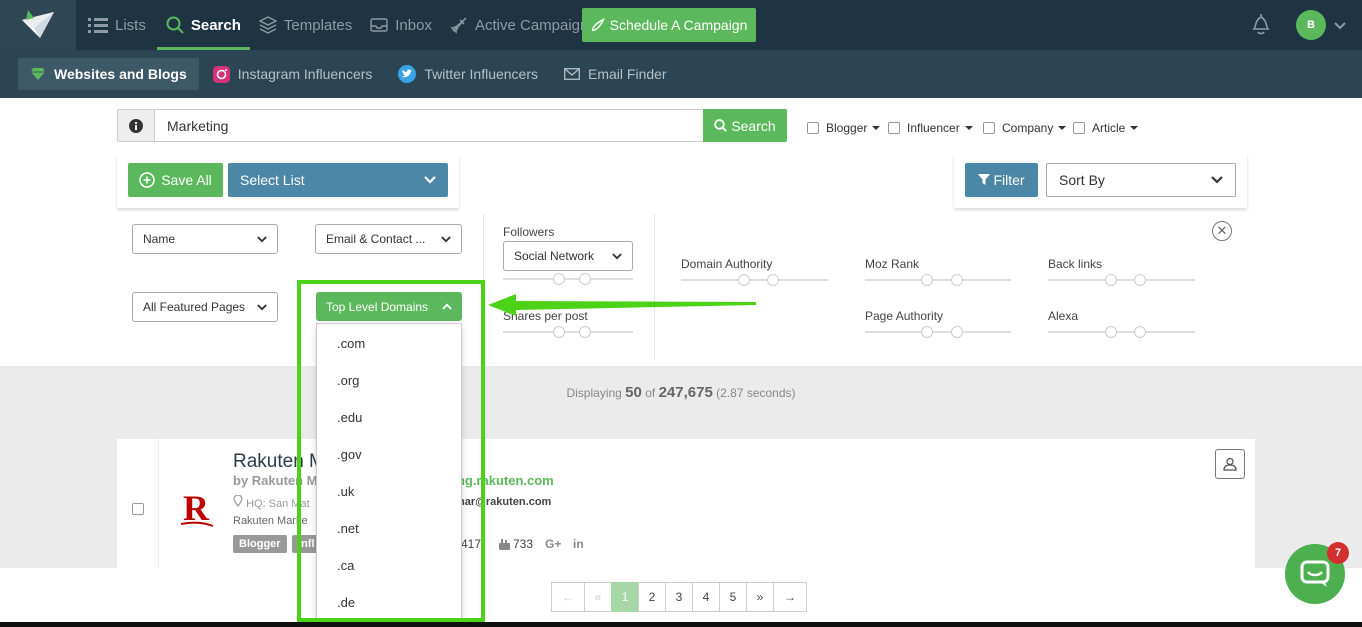 This screenshot has height=627, width=1362. What do you see at coordinates (389, 380) in the screenshot?
I see `tld-option: .org` at bounding box center [389, 380].